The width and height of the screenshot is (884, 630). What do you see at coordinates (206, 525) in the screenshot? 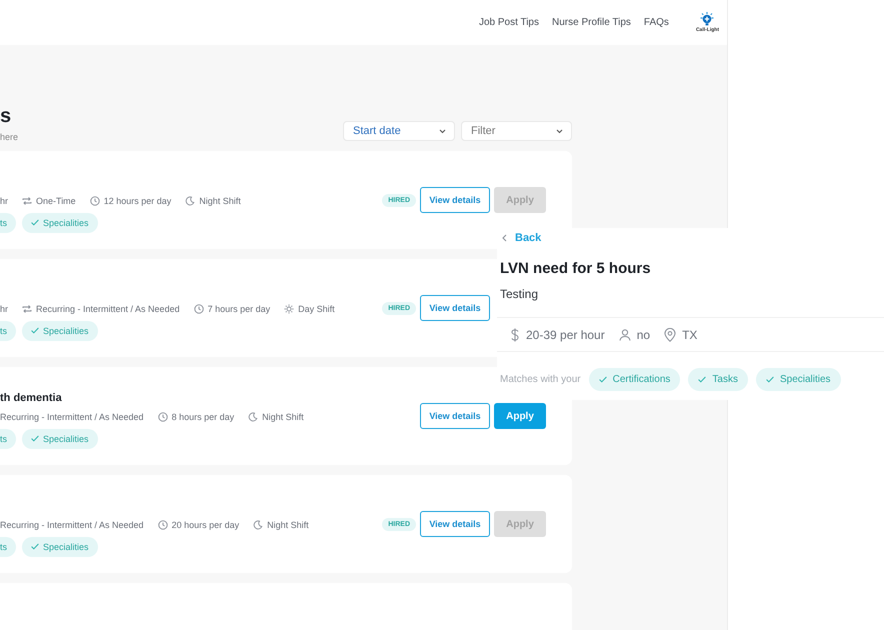
I see `job-meta-text: 20 hours per day` at bounding box center [206, 525].